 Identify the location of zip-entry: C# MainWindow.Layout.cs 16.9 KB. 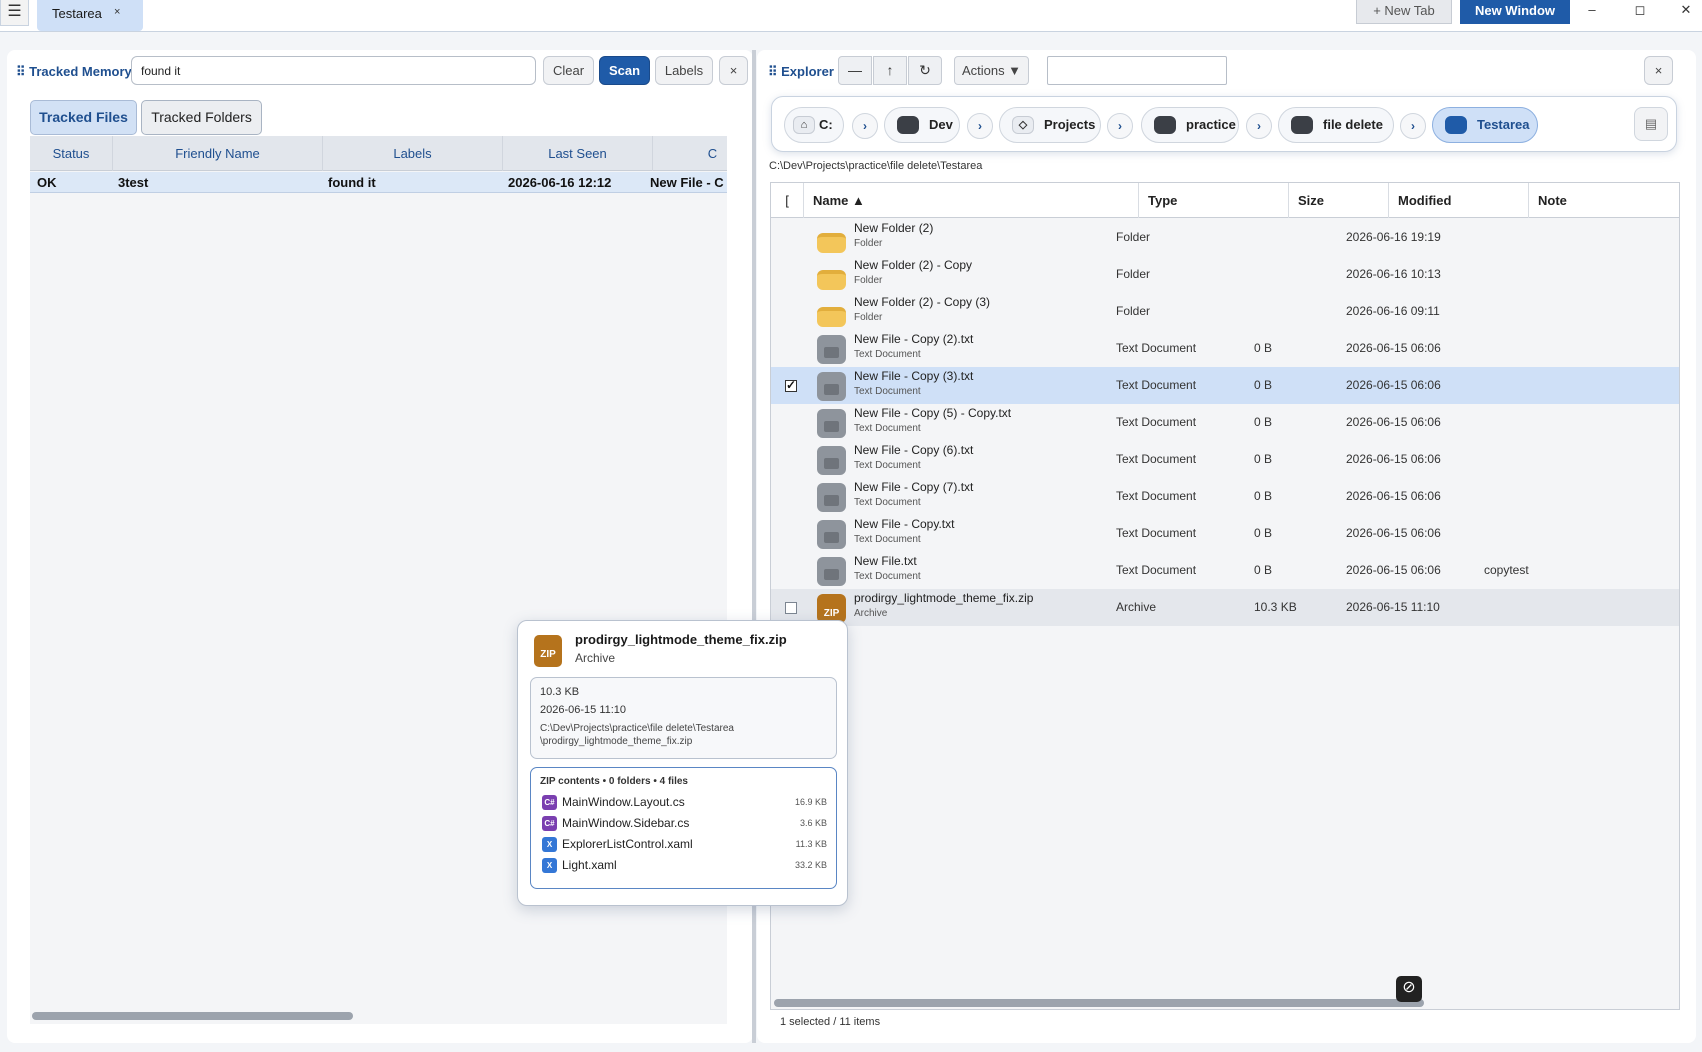
(683, 804).